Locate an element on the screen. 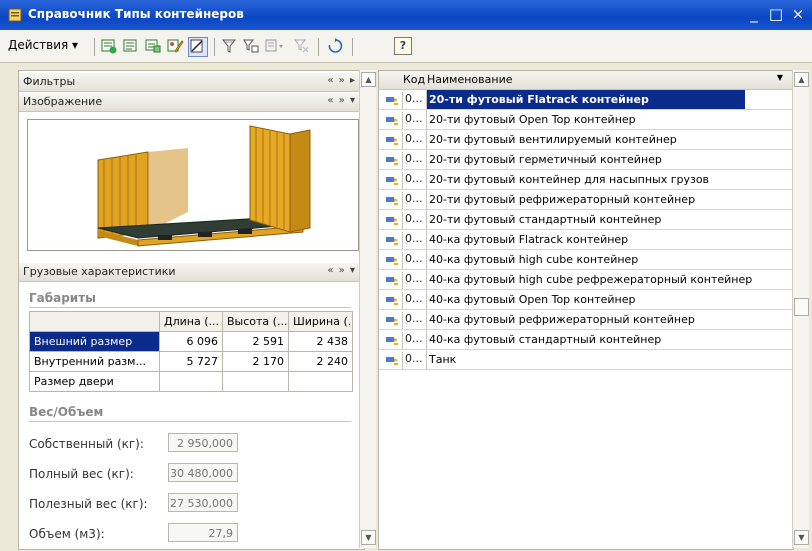 The height and width of the screenshot is (551, 812). list-item: 0... 40-ка футовый стандартный контейнер is located at coordinates (586, 340).